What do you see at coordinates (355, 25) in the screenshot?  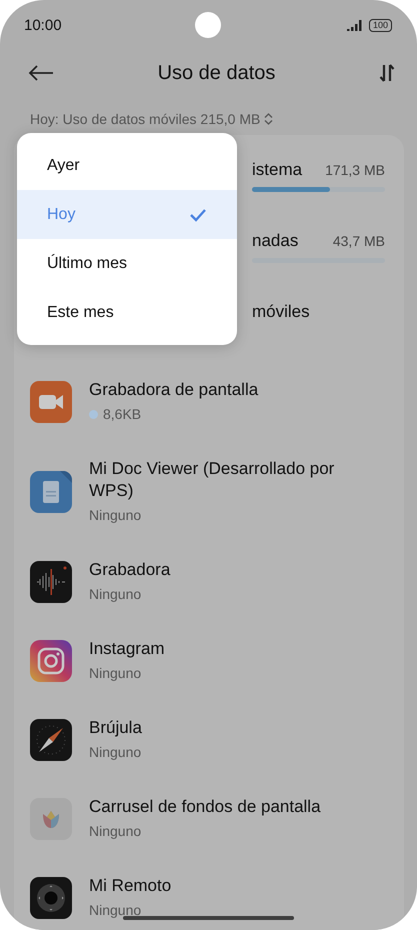 I see `signal-icon` at bounding box center [355, 25].